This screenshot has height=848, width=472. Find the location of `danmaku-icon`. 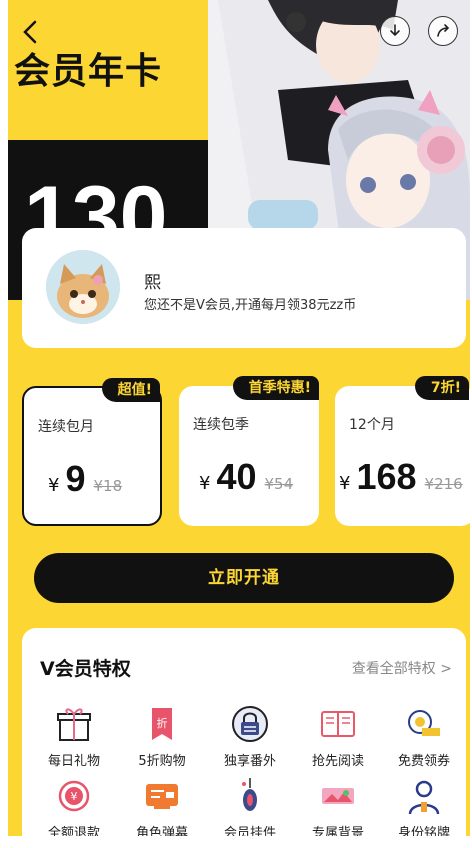

danmaku-icon is located at coordinates (162, 796).